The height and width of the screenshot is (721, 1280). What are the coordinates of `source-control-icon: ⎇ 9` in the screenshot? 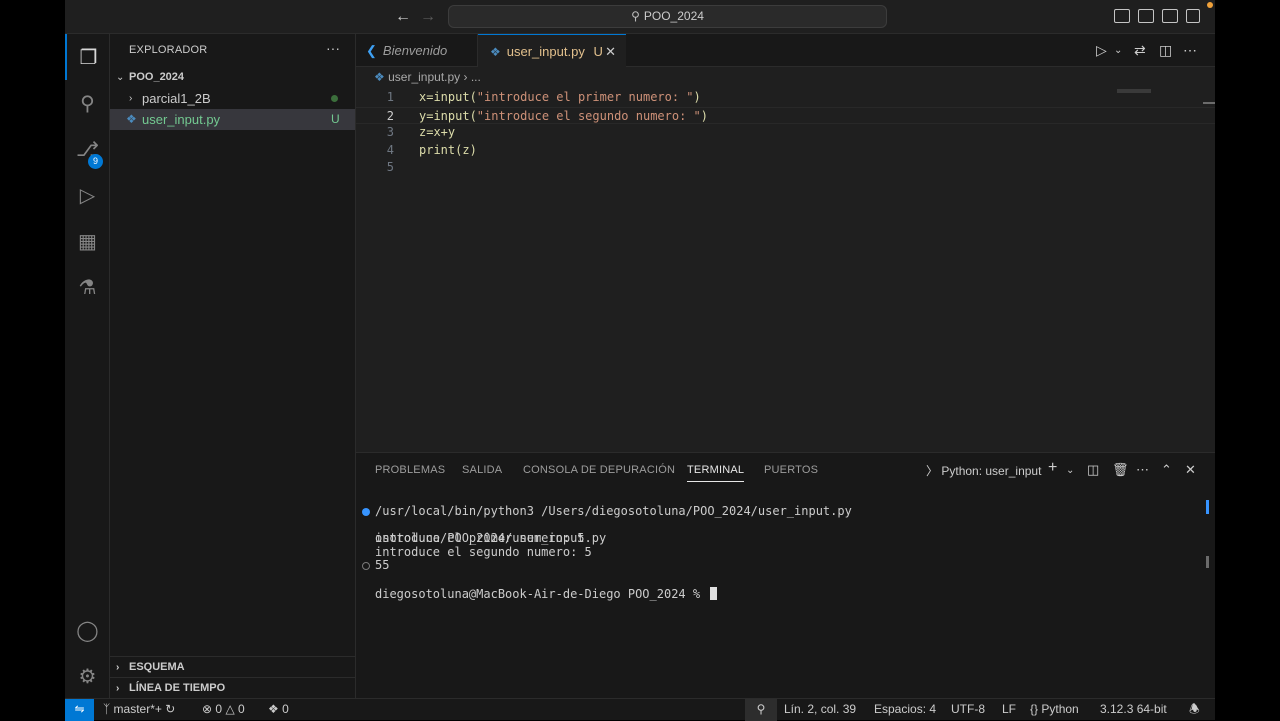 It's located at (87, 149).